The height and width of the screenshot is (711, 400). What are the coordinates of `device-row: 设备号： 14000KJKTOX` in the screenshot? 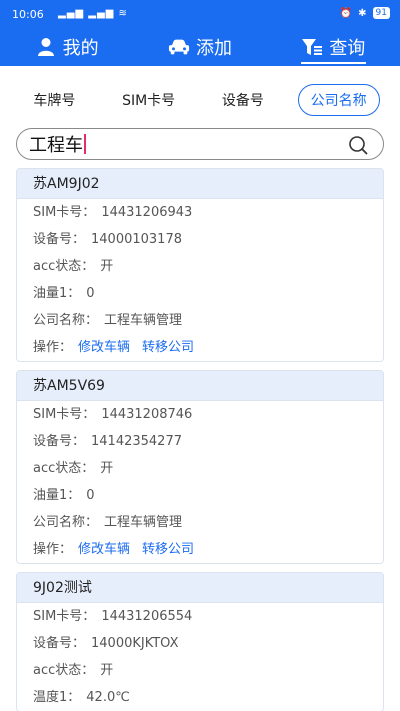 It's located at (200, 643).